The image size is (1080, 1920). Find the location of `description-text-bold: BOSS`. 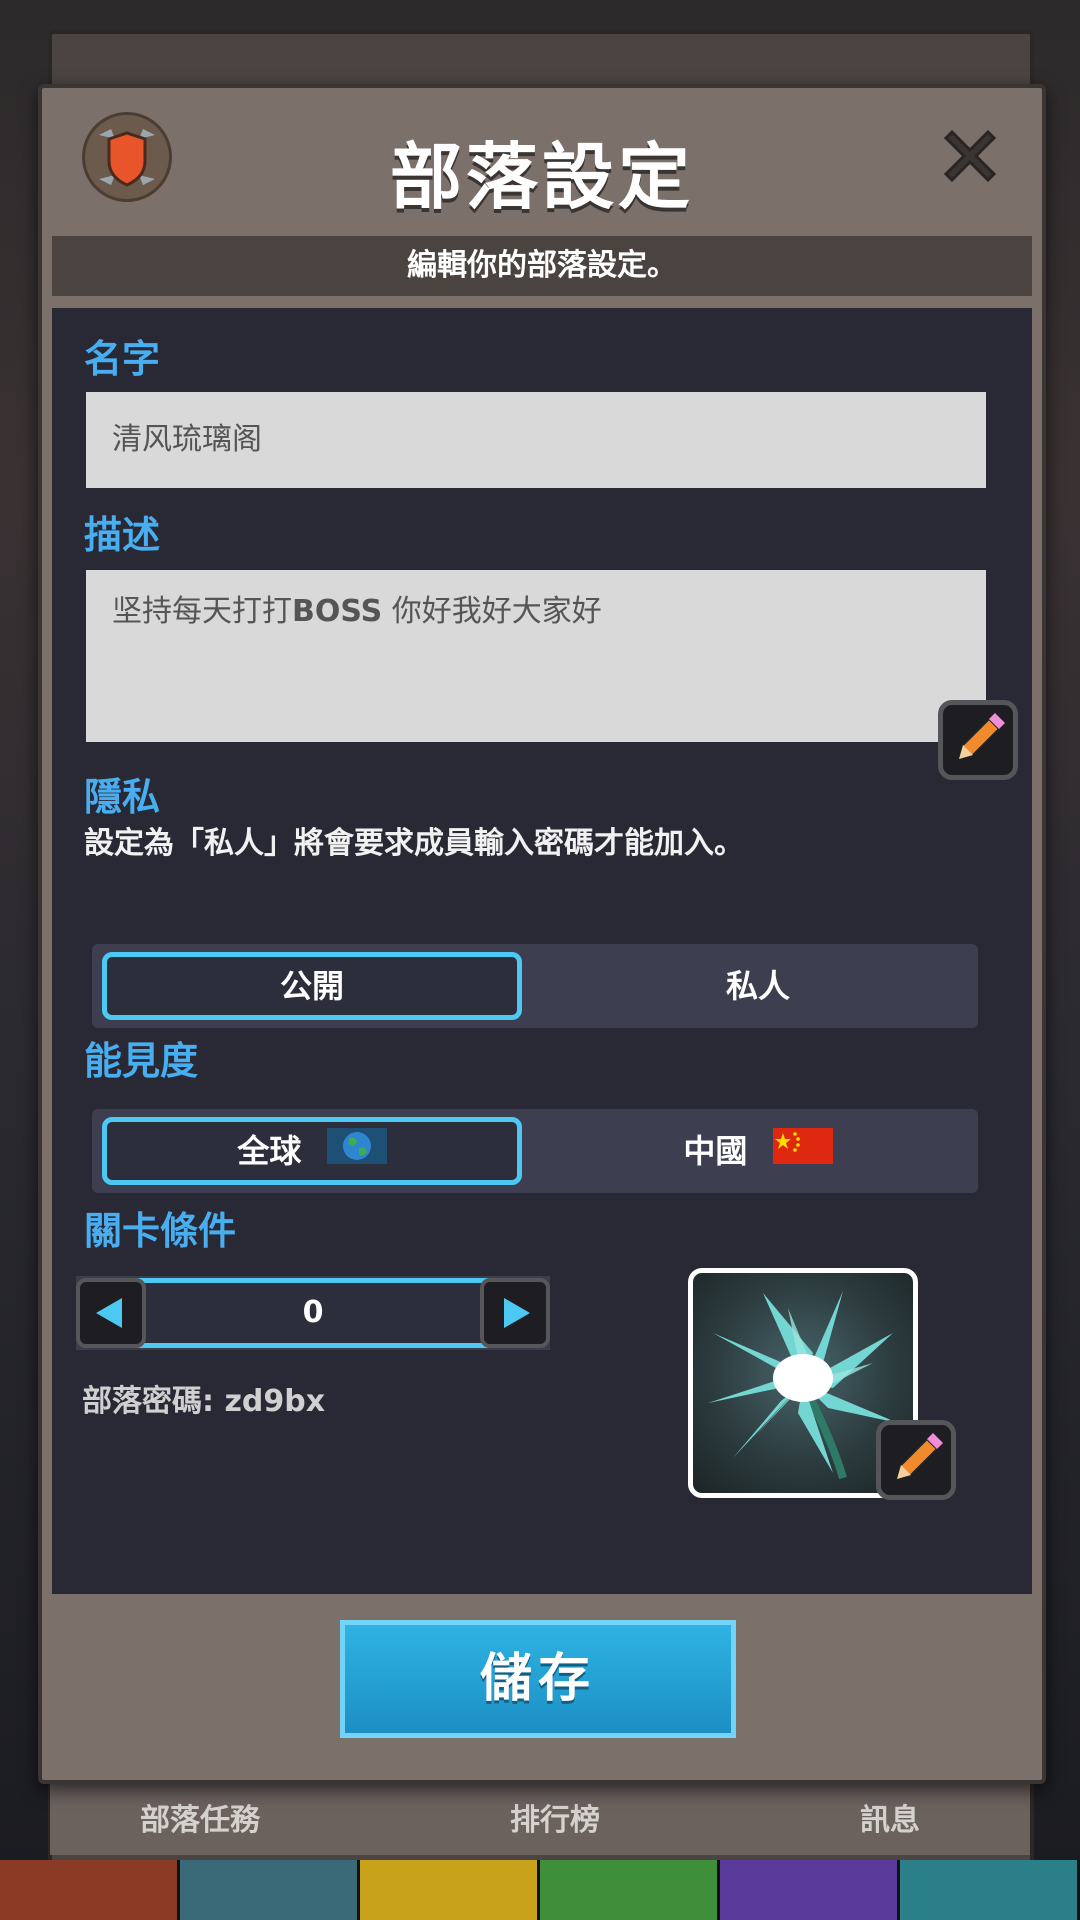

description-text-bold: BOSS is located at coordinates (337, 611).